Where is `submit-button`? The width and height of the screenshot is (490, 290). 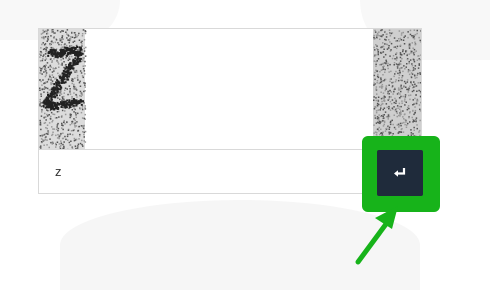 submit-button is located at coordinates (400, 173).